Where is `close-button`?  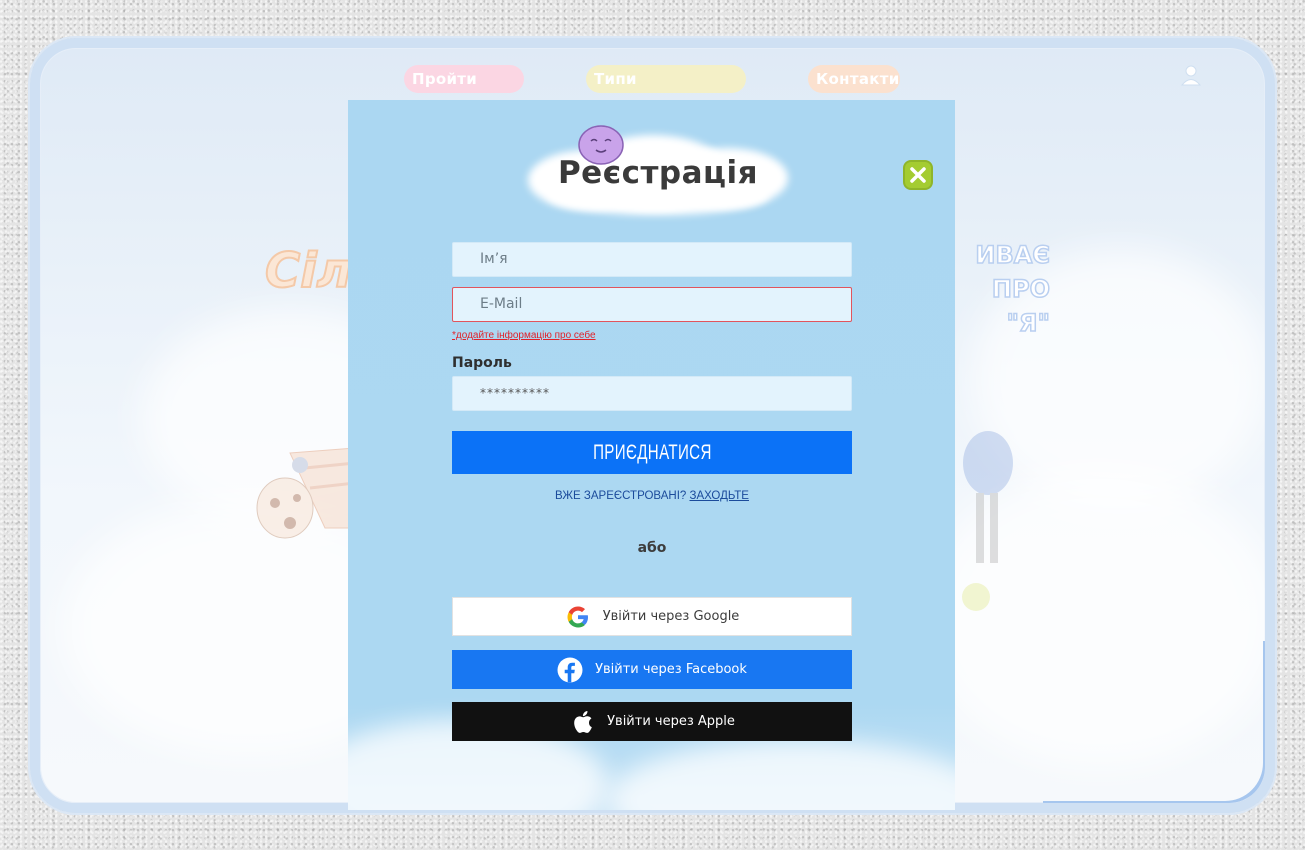 close-button is located at coordinates (918, 175).